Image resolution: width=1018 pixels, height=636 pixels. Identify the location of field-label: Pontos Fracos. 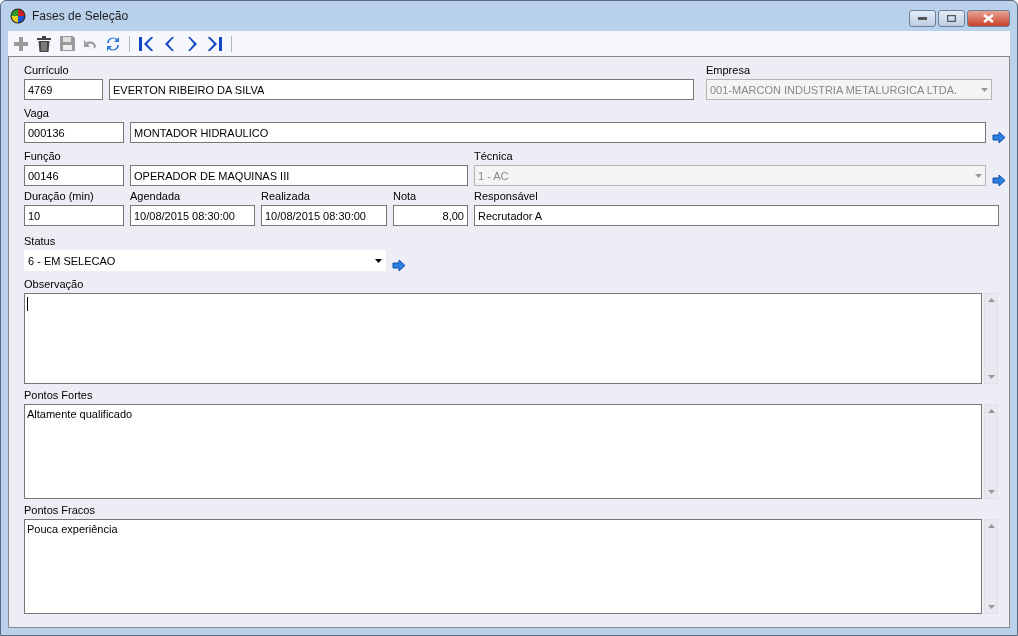
(60, 510).